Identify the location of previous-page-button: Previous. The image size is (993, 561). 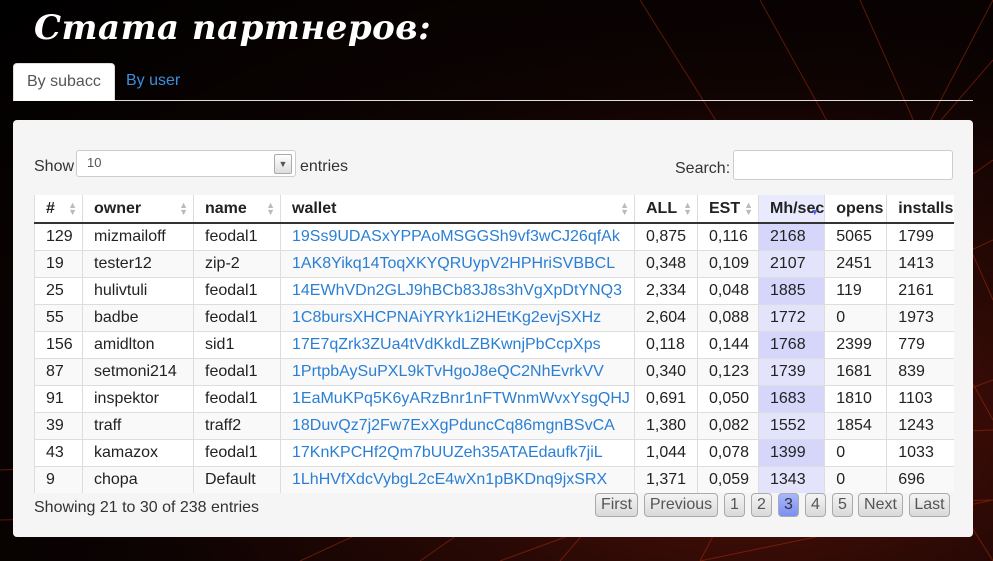
(681, 505).